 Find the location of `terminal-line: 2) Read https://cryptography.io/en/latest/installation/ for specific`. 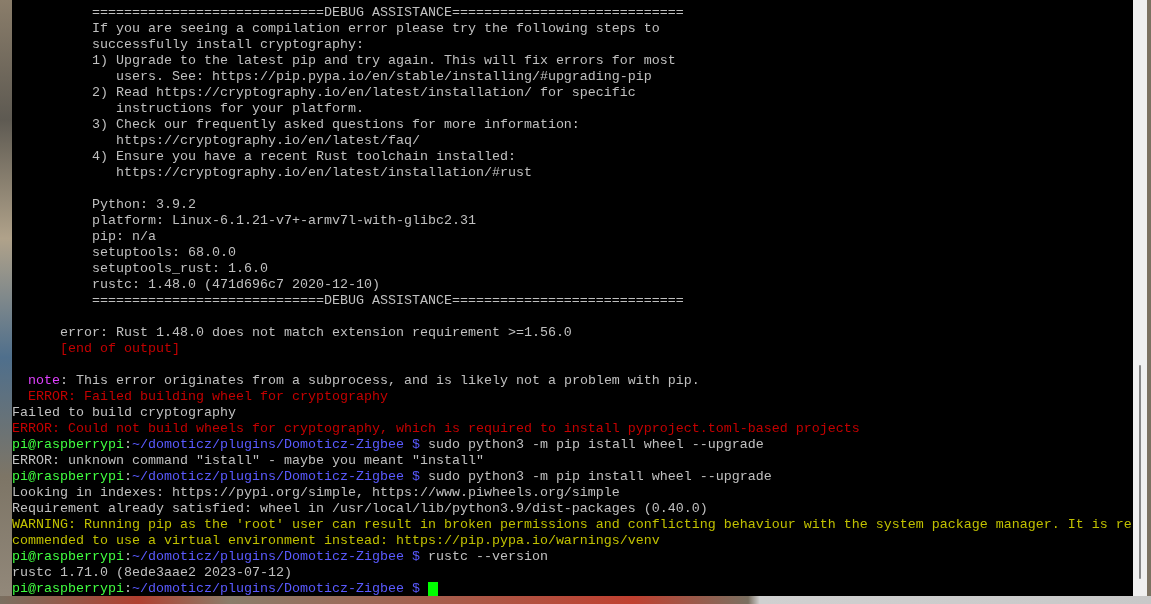

terminal-line: 2) Read https://cryptography.io/en/latest/installation/ for specific is located at coordinates (363, 93).